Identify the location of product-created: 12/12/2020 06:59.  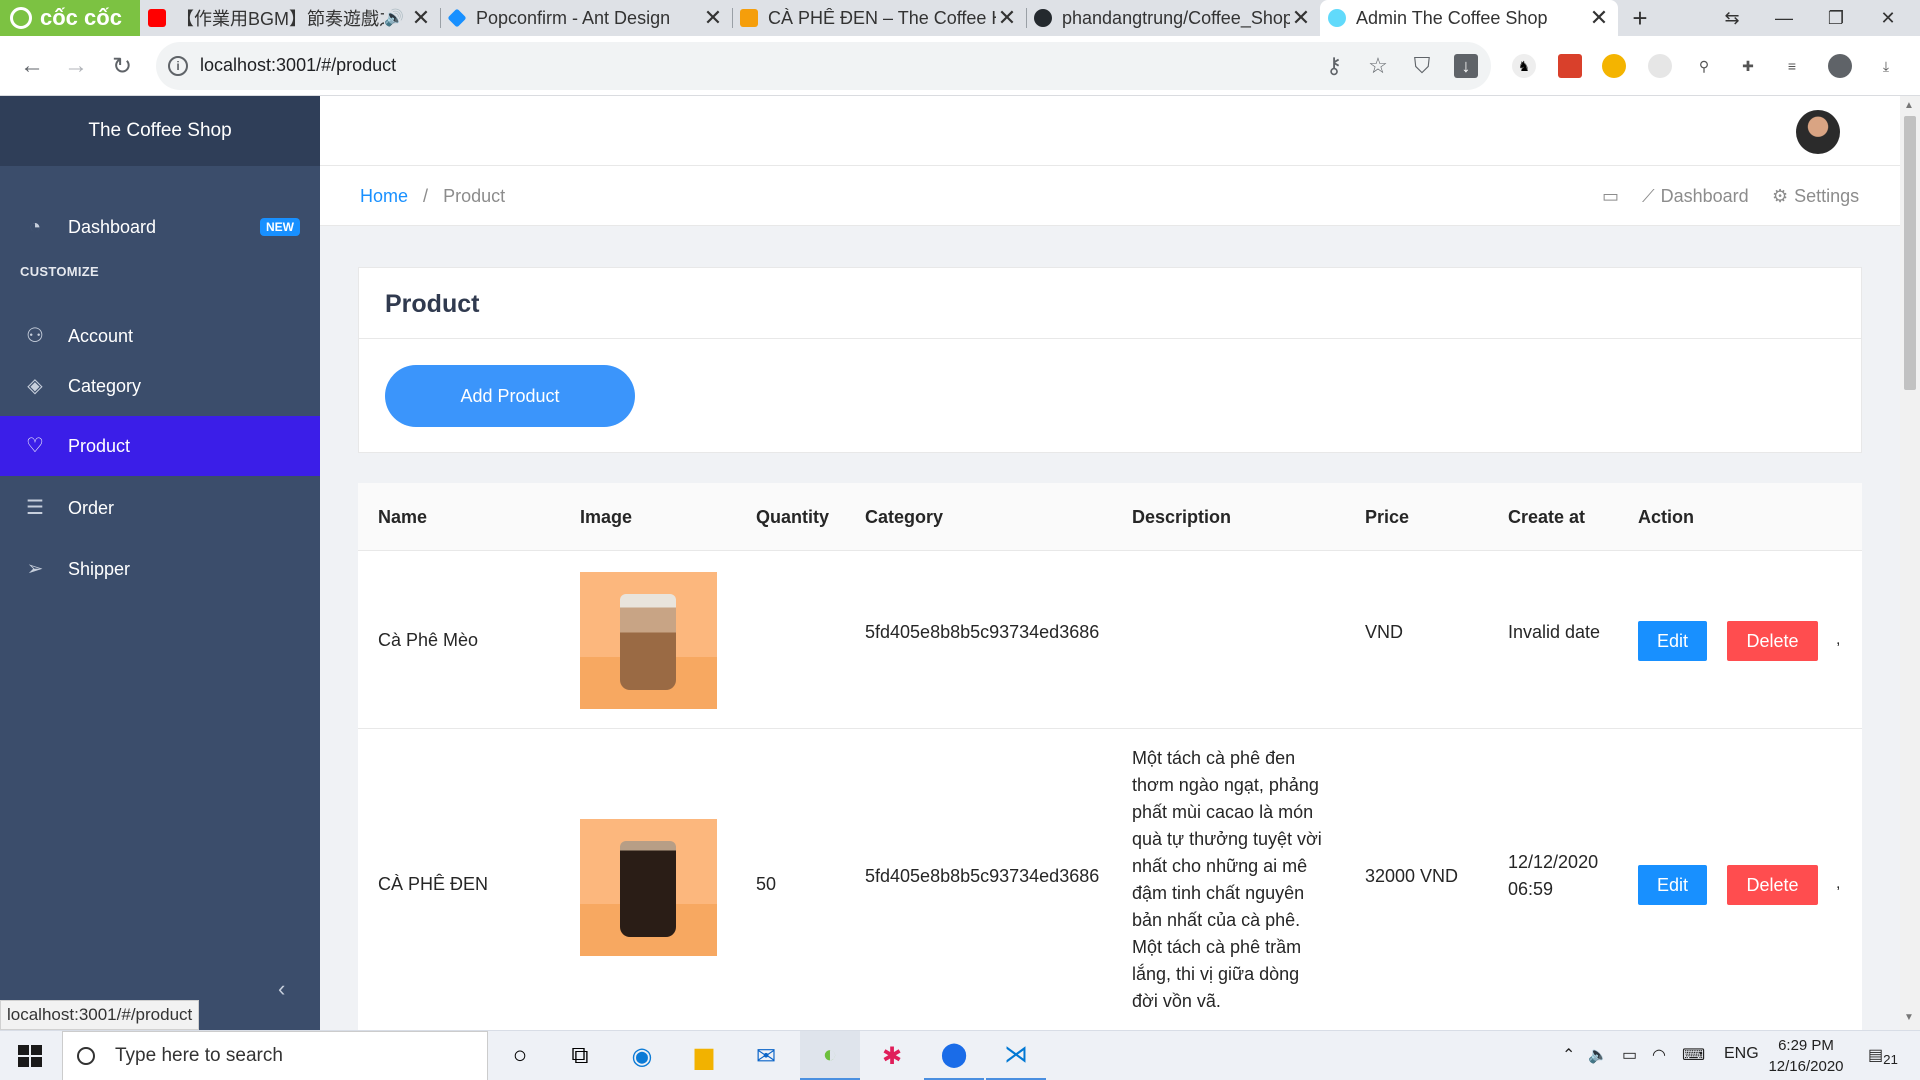
(1553, 876).